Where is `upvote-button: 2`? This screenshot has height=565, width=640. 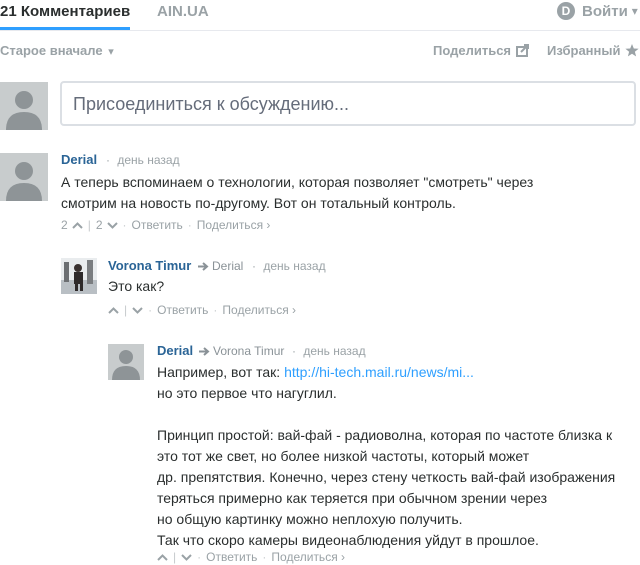 upvote-button: 2 is located at coordinates (72, 225).